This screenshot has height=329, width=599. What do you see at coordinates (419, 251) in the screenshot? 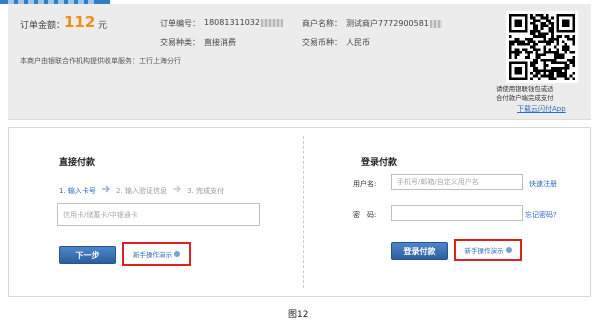
I see `login-pay-button: 登录付款` at bounding box center [419, 251].